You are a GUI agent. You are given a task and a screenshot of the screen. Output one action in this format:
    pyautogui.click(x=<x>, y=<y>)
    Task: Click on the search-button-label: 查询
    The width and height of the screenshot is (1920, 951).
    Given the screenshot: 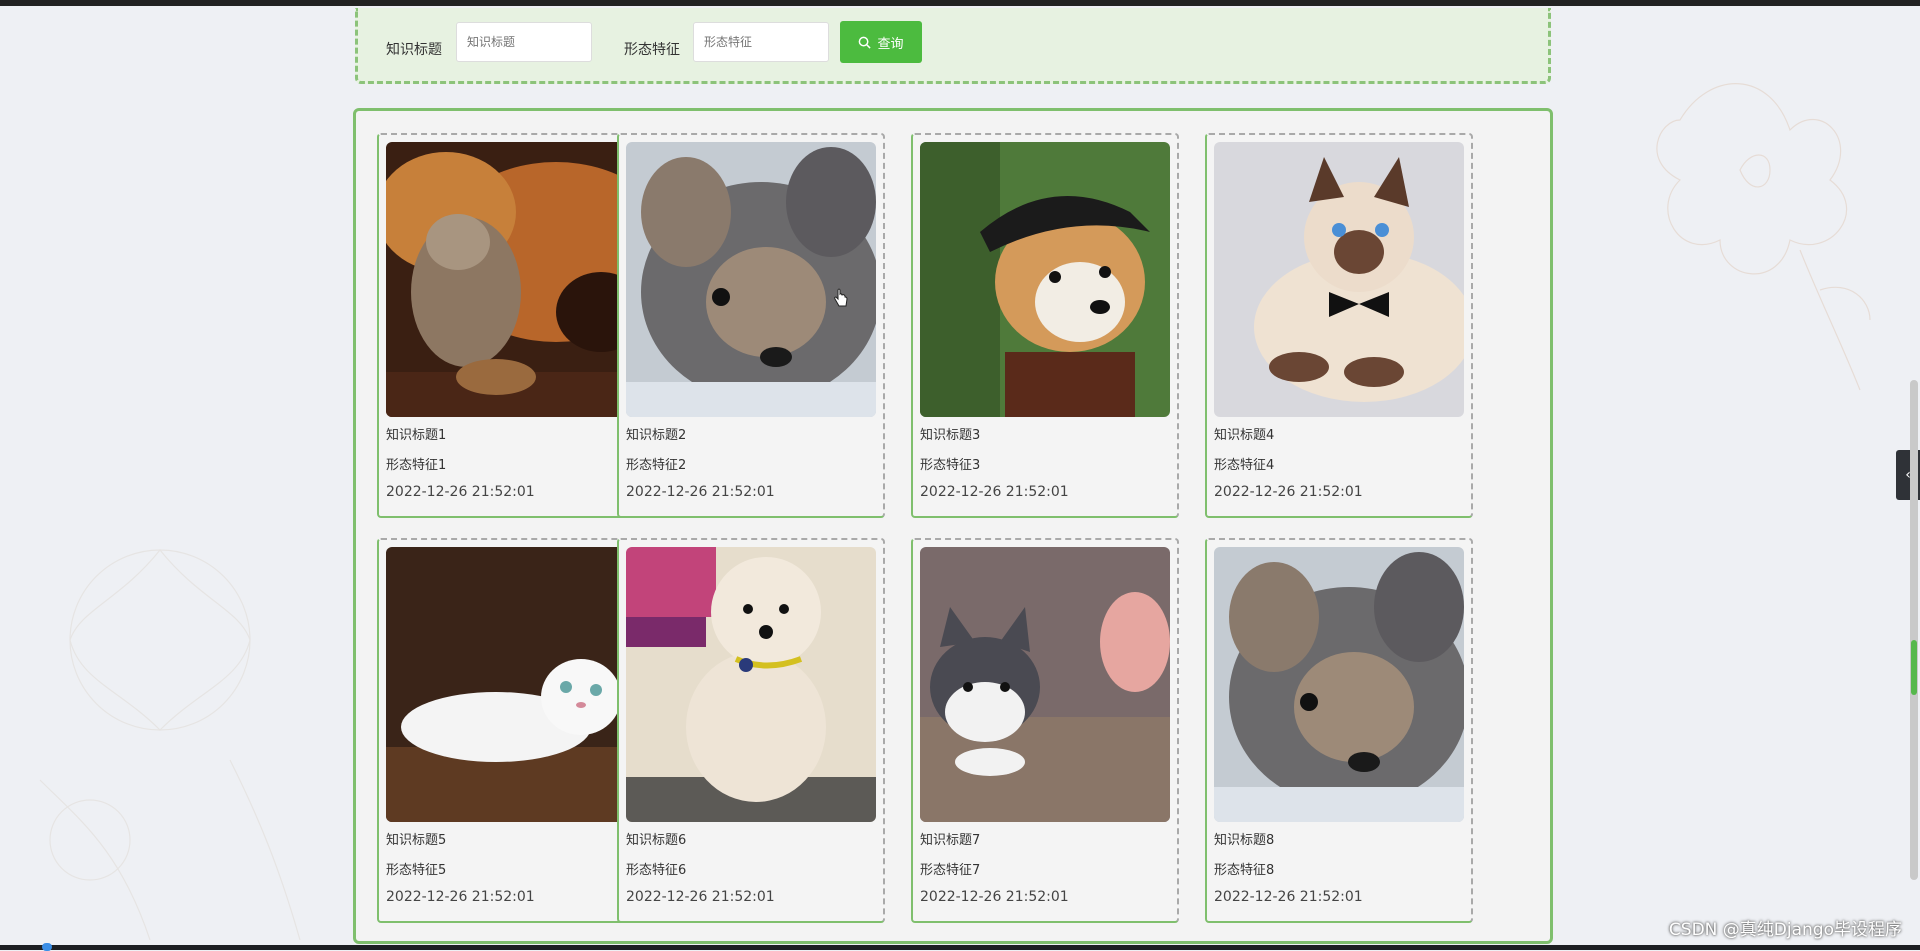 What is the action you would take?
    pyautogui.click(x=890, y=44)
    